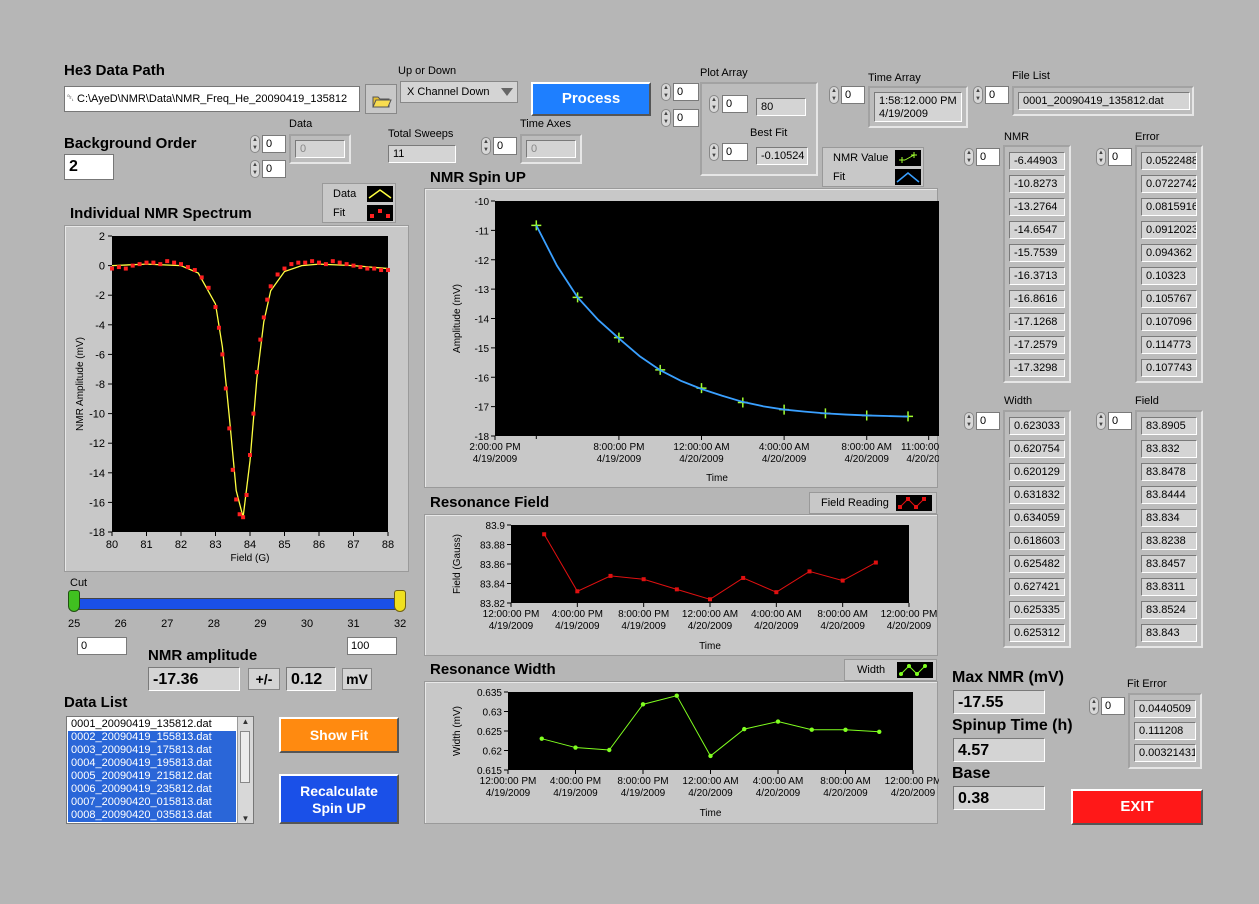  What do you see at coordinates (714, 152) in the screenshot?
I see `best-fit-index-control: ▲ ▼` at bounding box center [714, 152].